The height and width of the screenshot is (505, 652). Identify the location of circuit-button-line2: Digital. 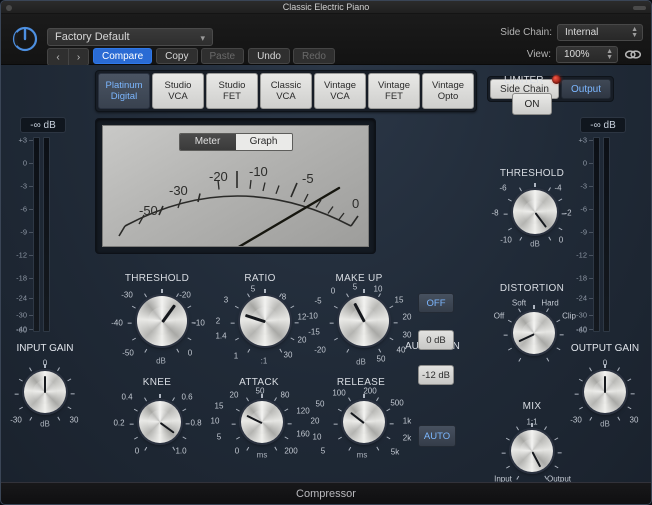
(124, 96).